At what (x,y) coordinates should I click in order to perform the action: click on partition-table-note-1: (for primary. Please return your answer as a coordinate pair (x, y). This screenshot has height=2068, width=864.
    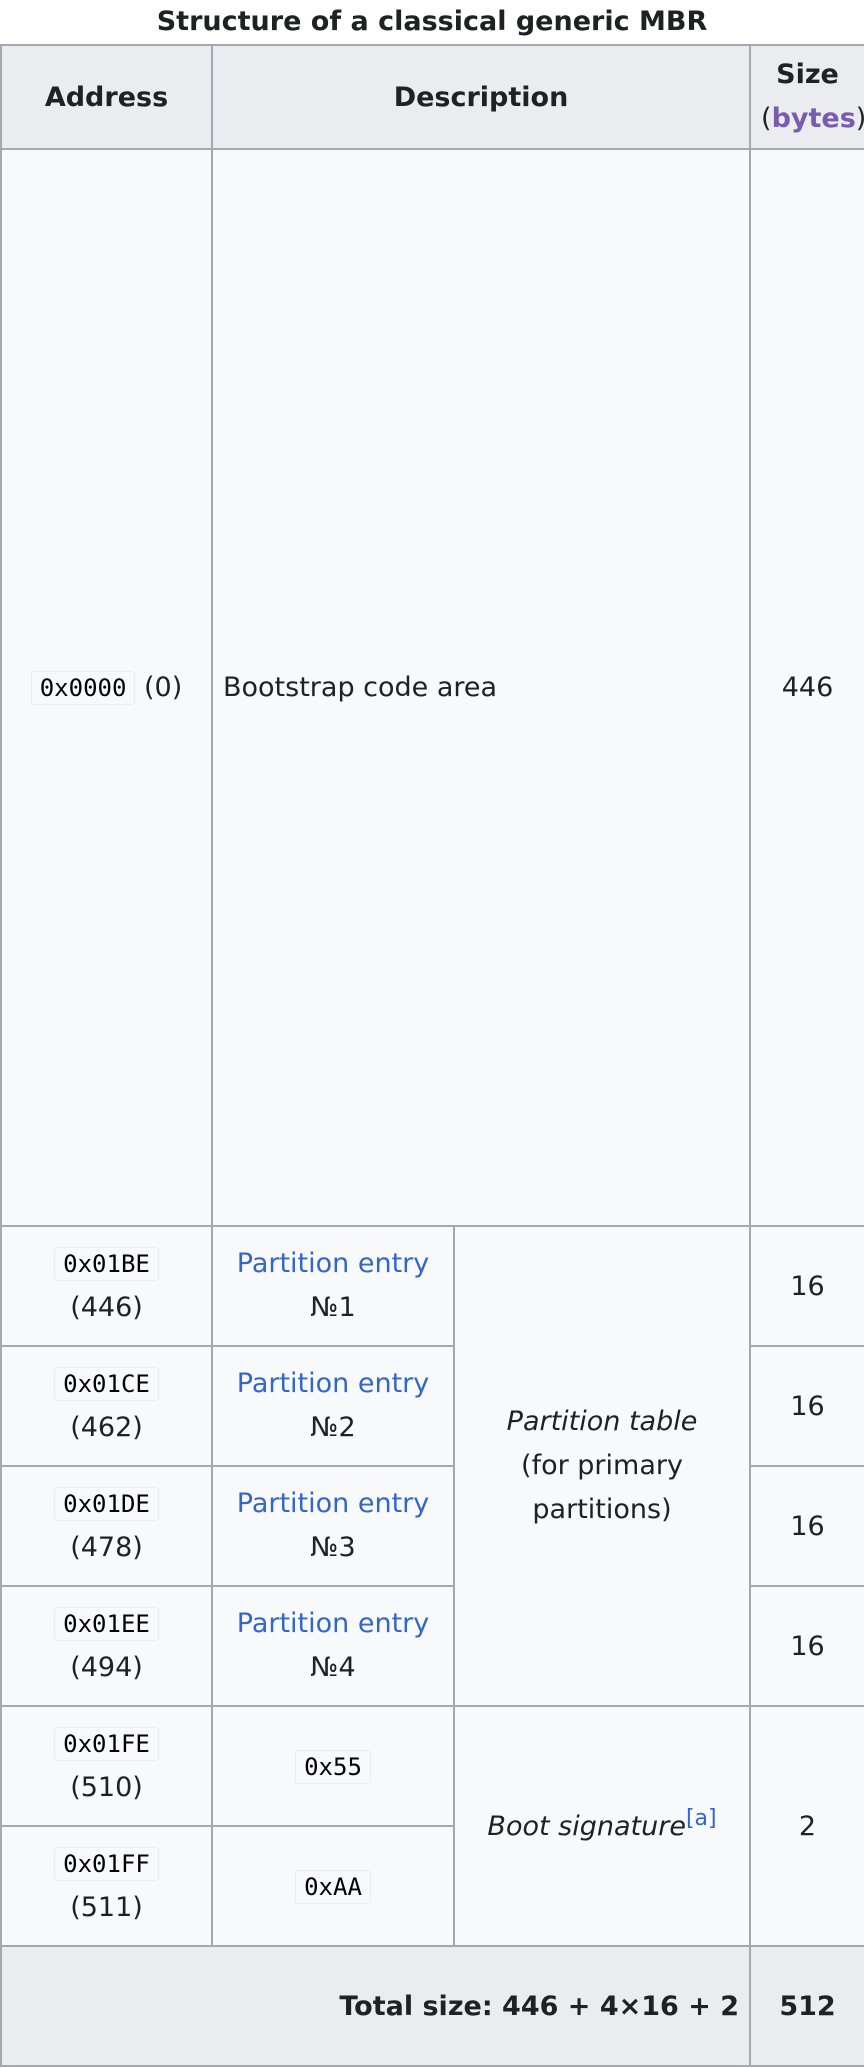
    Looking at the image, I should click on (602, 1465).